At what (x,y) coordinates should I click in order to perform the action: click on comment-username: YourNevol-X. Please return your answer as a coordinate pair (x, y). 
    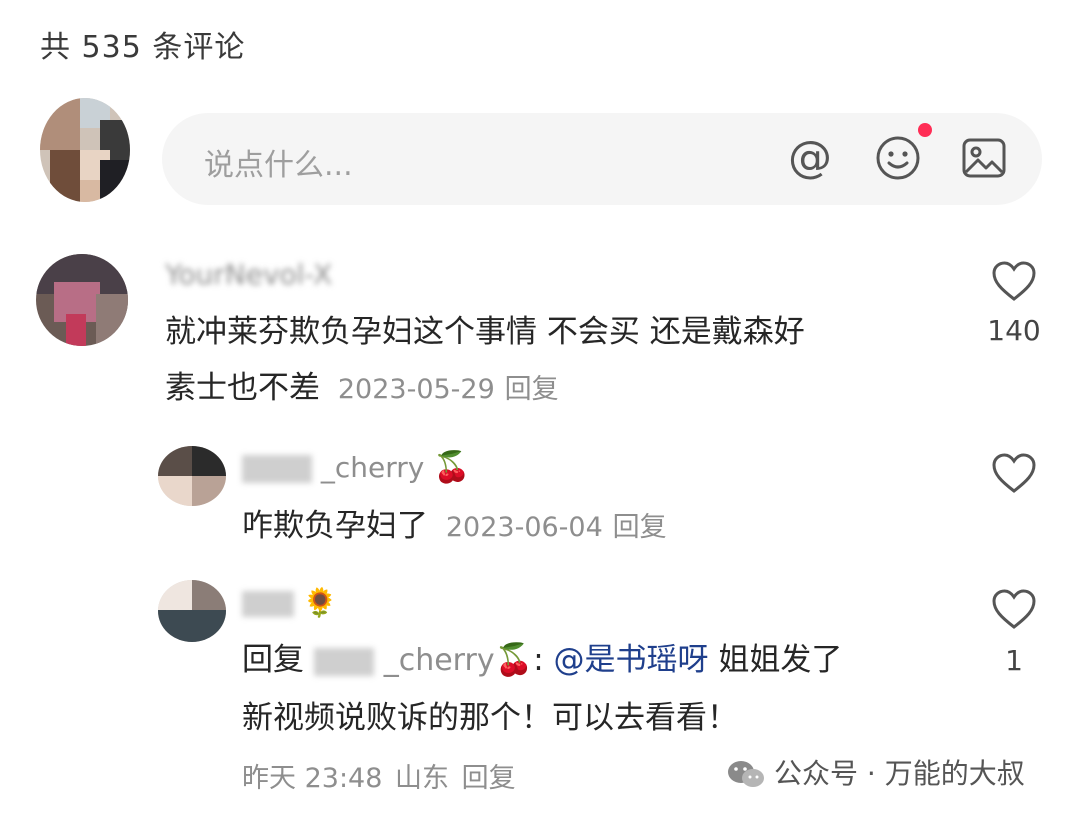
    Looking at the image, I should click on (248, 274).